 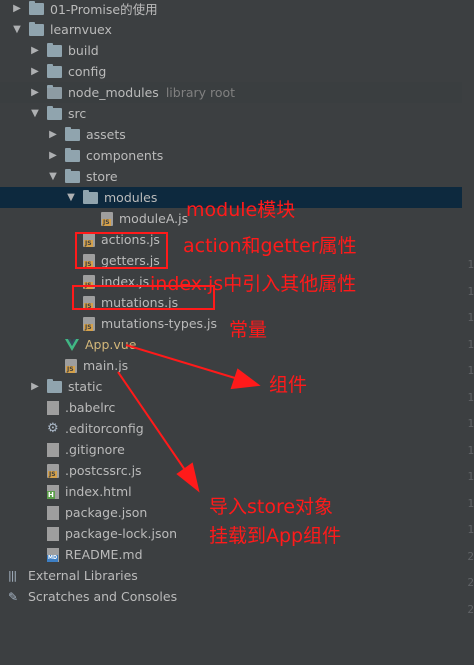 What do you see at coordinates (113, 92) in the screenshot?
I see `tree-item-label: node_modules` at bounding box center [113, 92].